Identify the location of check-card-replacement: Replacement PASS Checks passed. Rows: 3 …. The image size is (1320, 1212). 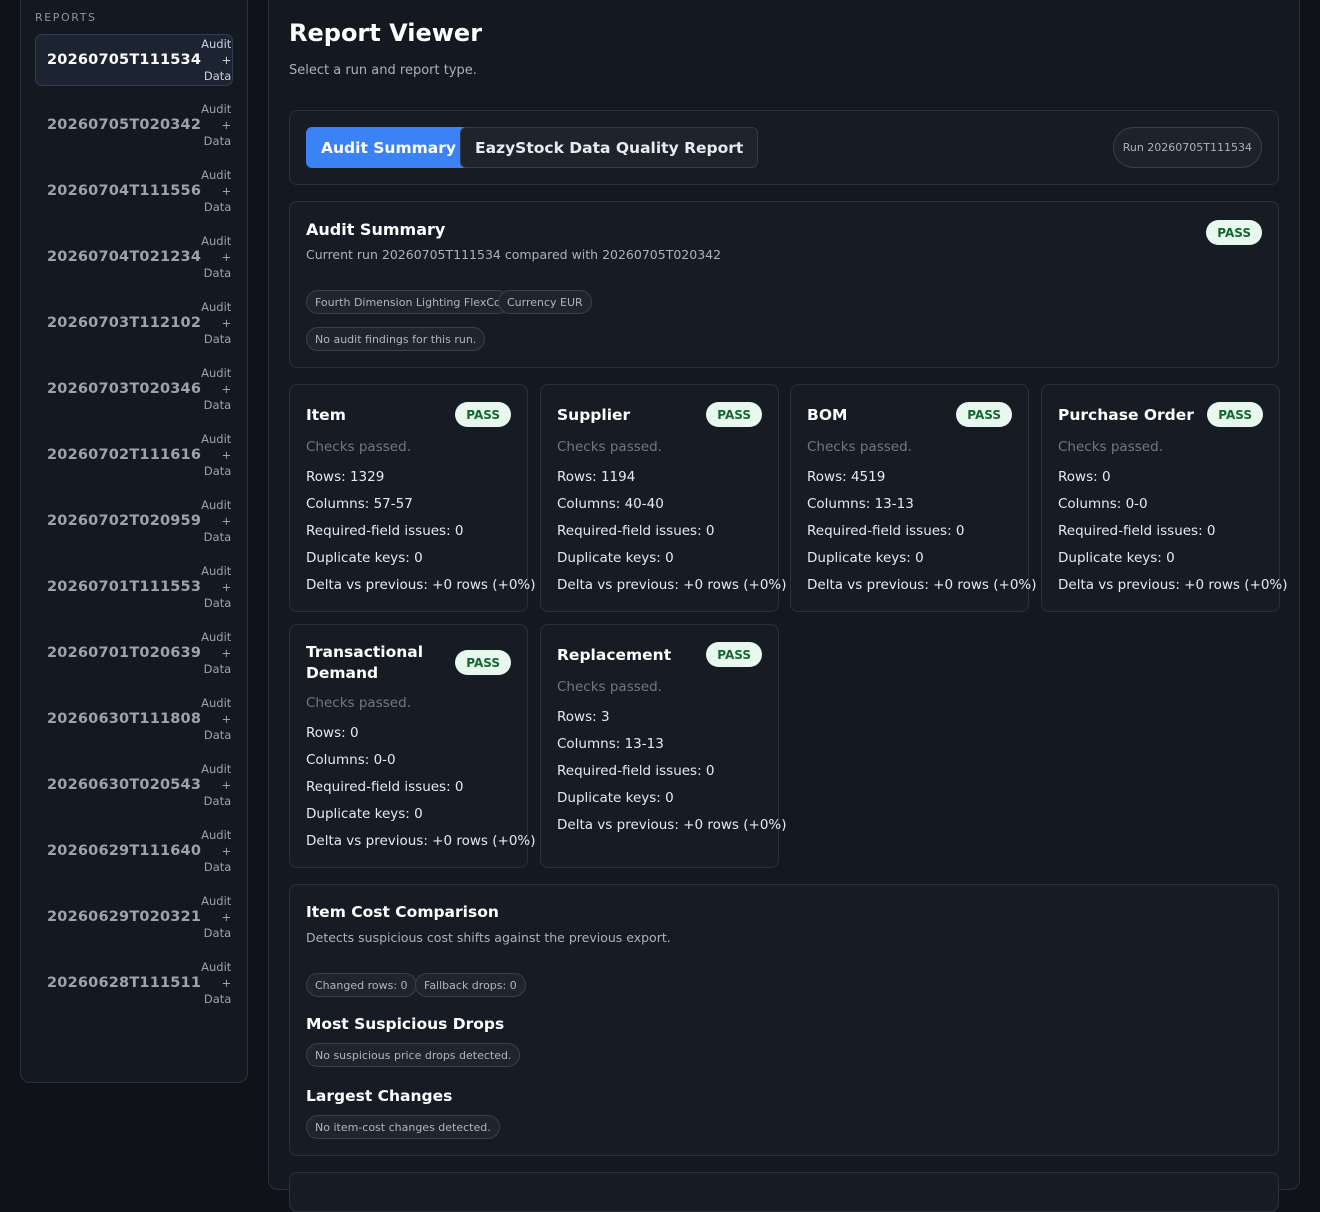
(663, 746).